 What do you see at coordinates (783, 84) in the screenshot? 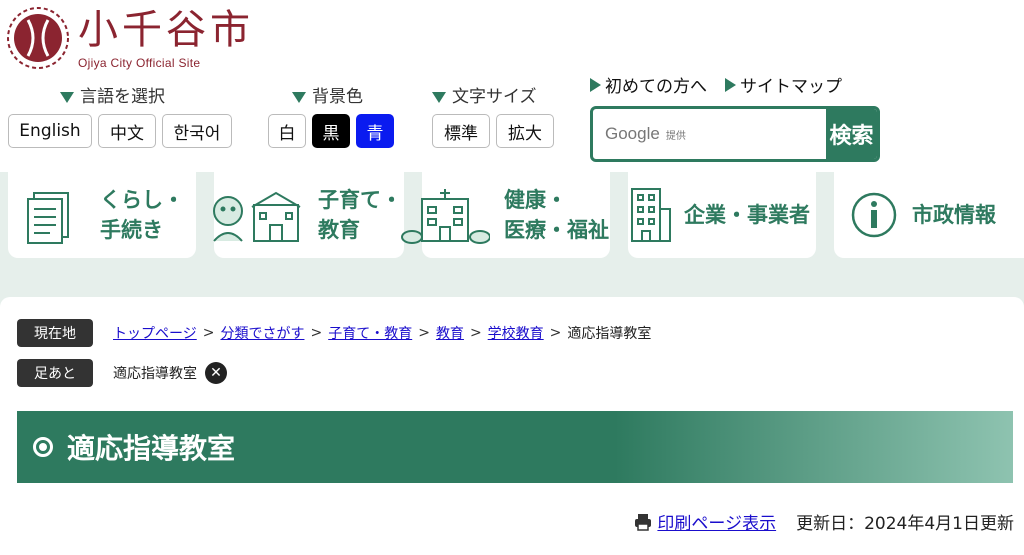
I see `sitemap-link: サイトマップ` at bounding box center [783, 84].